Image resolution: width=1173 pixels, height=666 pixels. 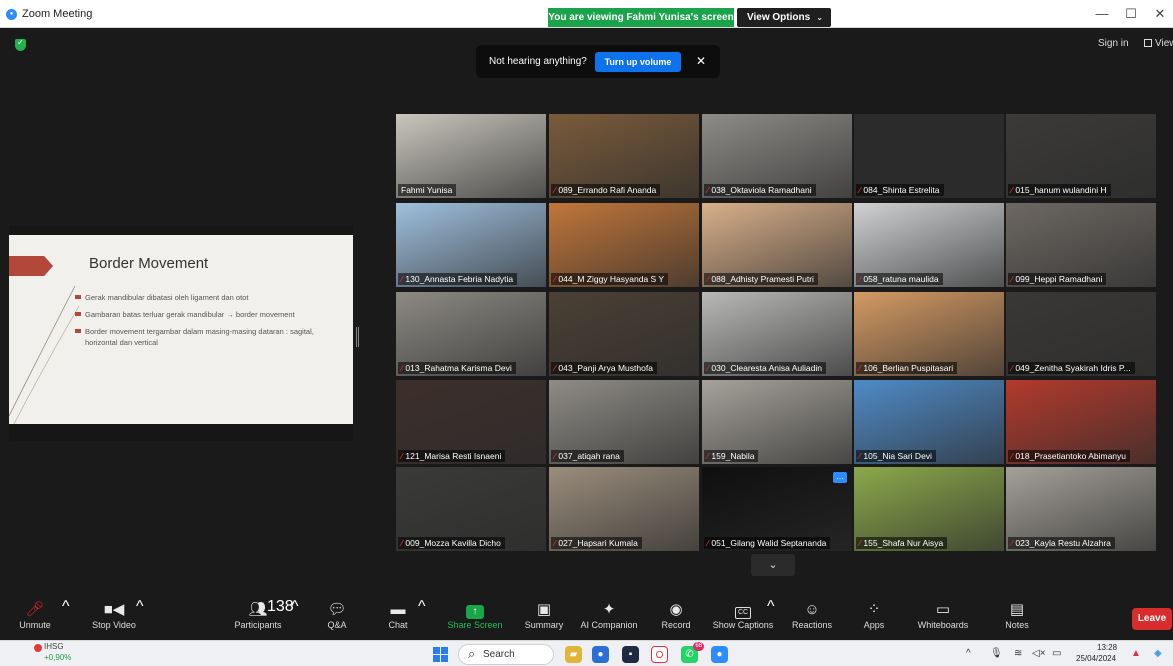 What do you see at coordinates (1131, 14) in the screenshot?
I see `maximize-button: ☐` at bounding box center [1131, 14].